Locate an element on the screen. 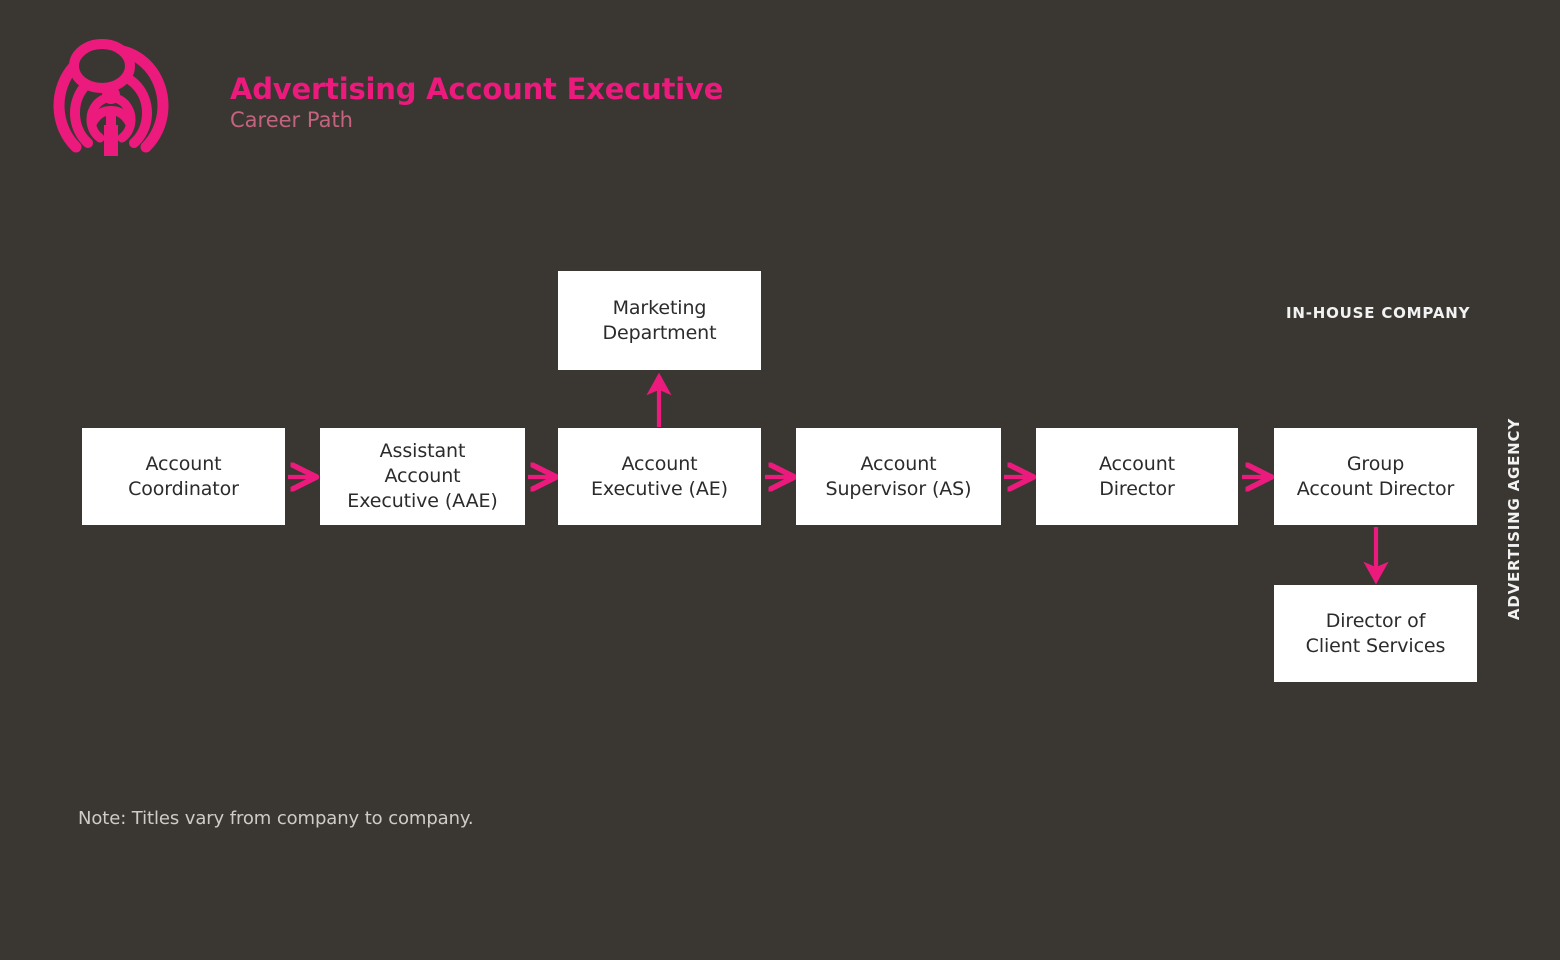 The image size is (1560, 960). label-advertising-agency: ADVERTISING AGENCY is located at coordinates (1514, 519).